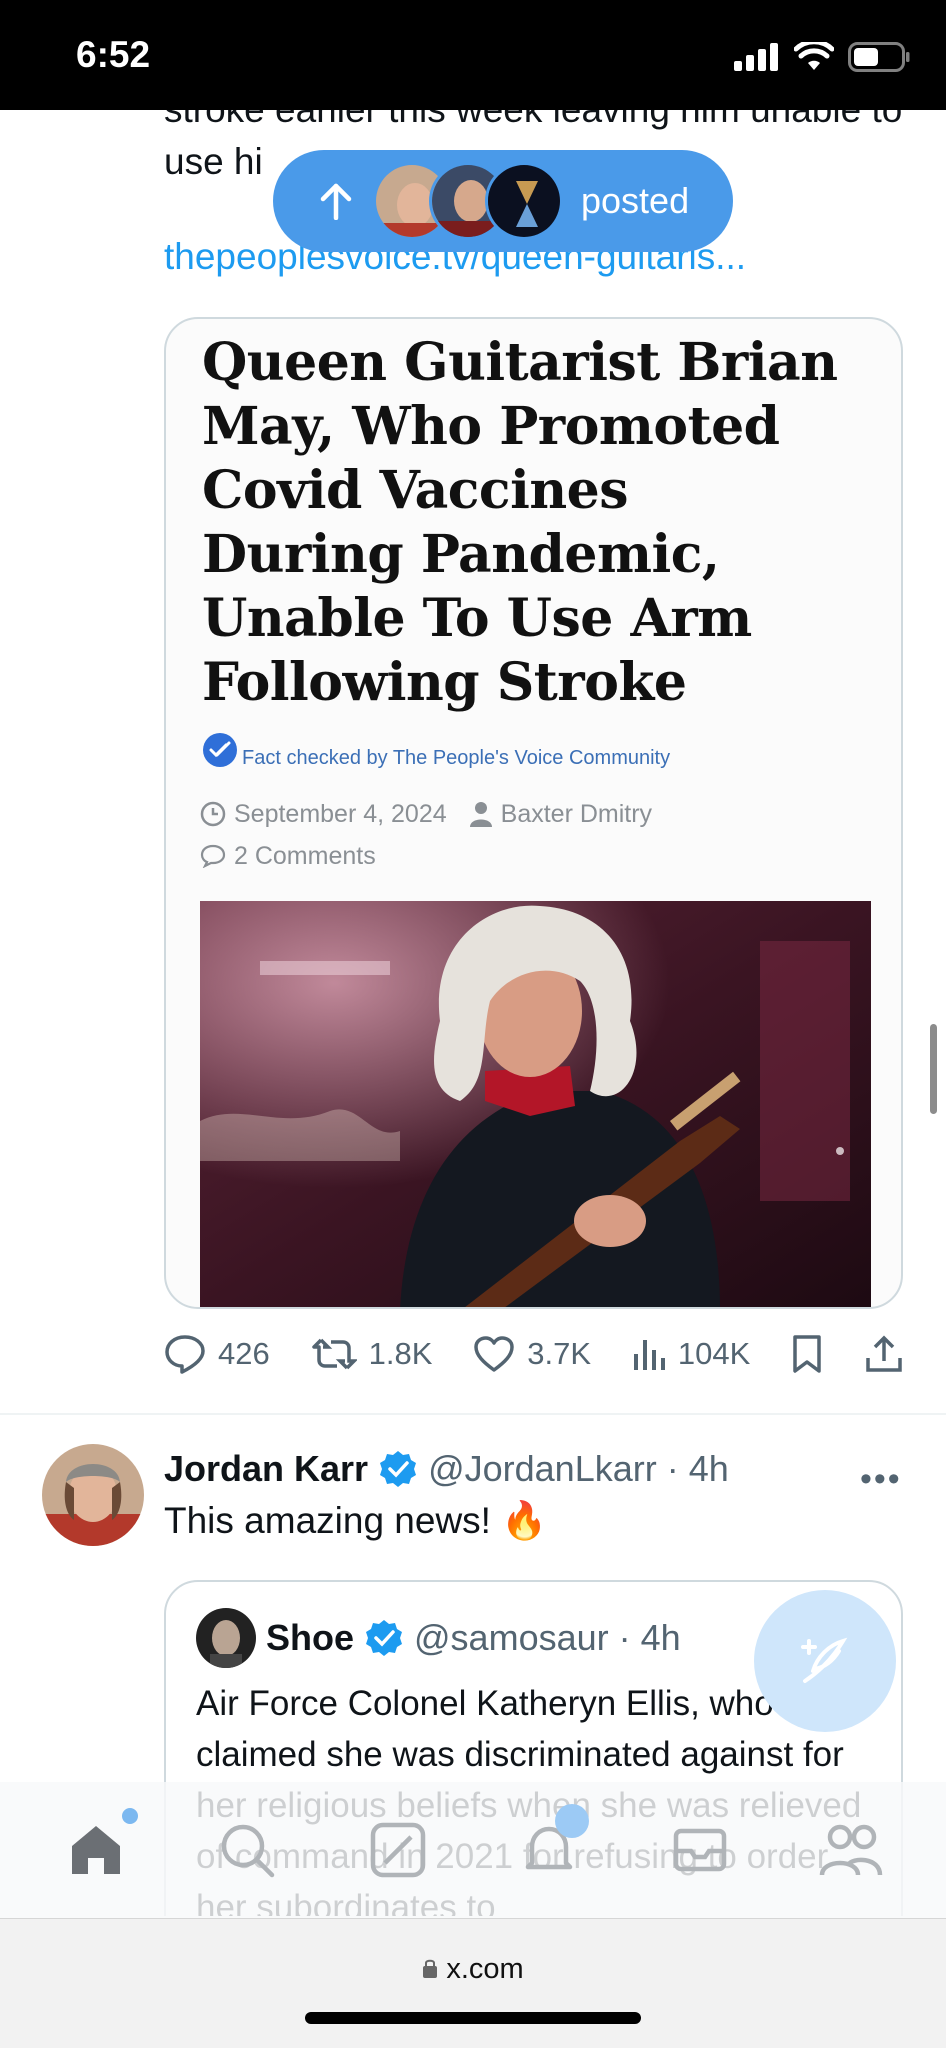 This screenshot has height=2048, width=946. Describe the element at coordinates (480, 814) in the screenshot. I see `user-icon` at that location.